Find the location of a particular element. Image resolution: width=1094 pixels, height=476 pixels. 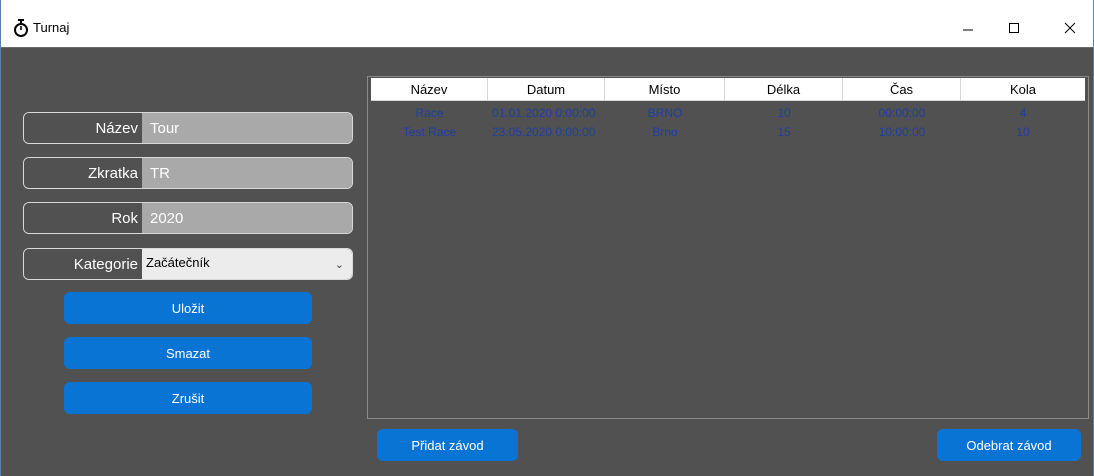

close-icon is located at coordinates (1070, 28).